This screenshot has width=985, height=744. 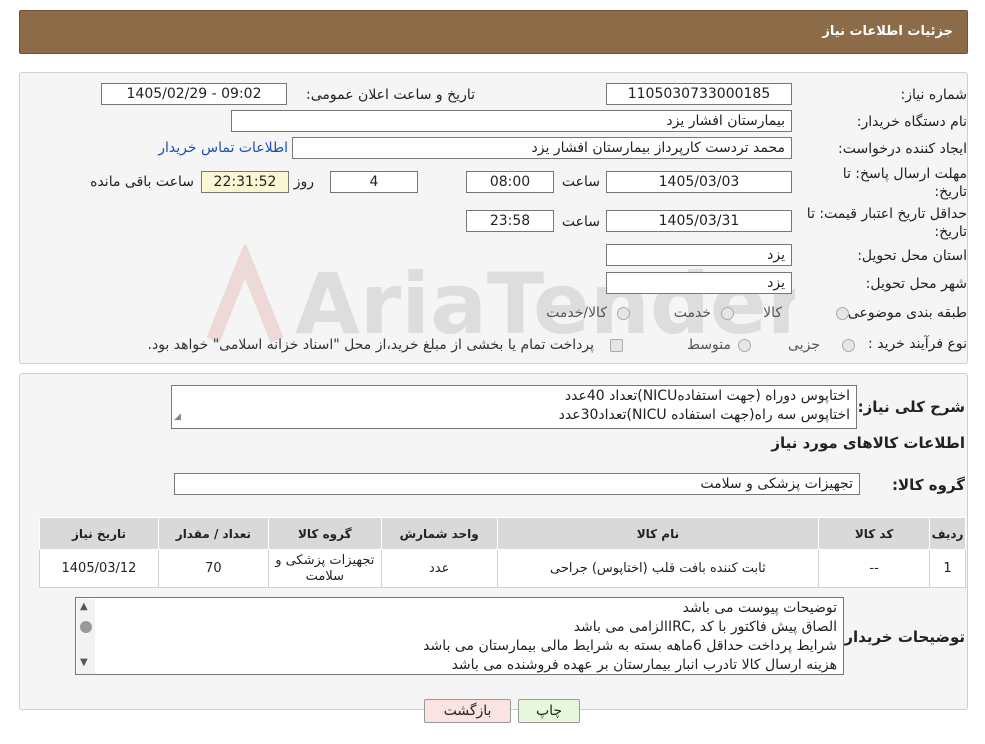 I want to click on category-option-goods: کالا, so click(x=772, y=313).